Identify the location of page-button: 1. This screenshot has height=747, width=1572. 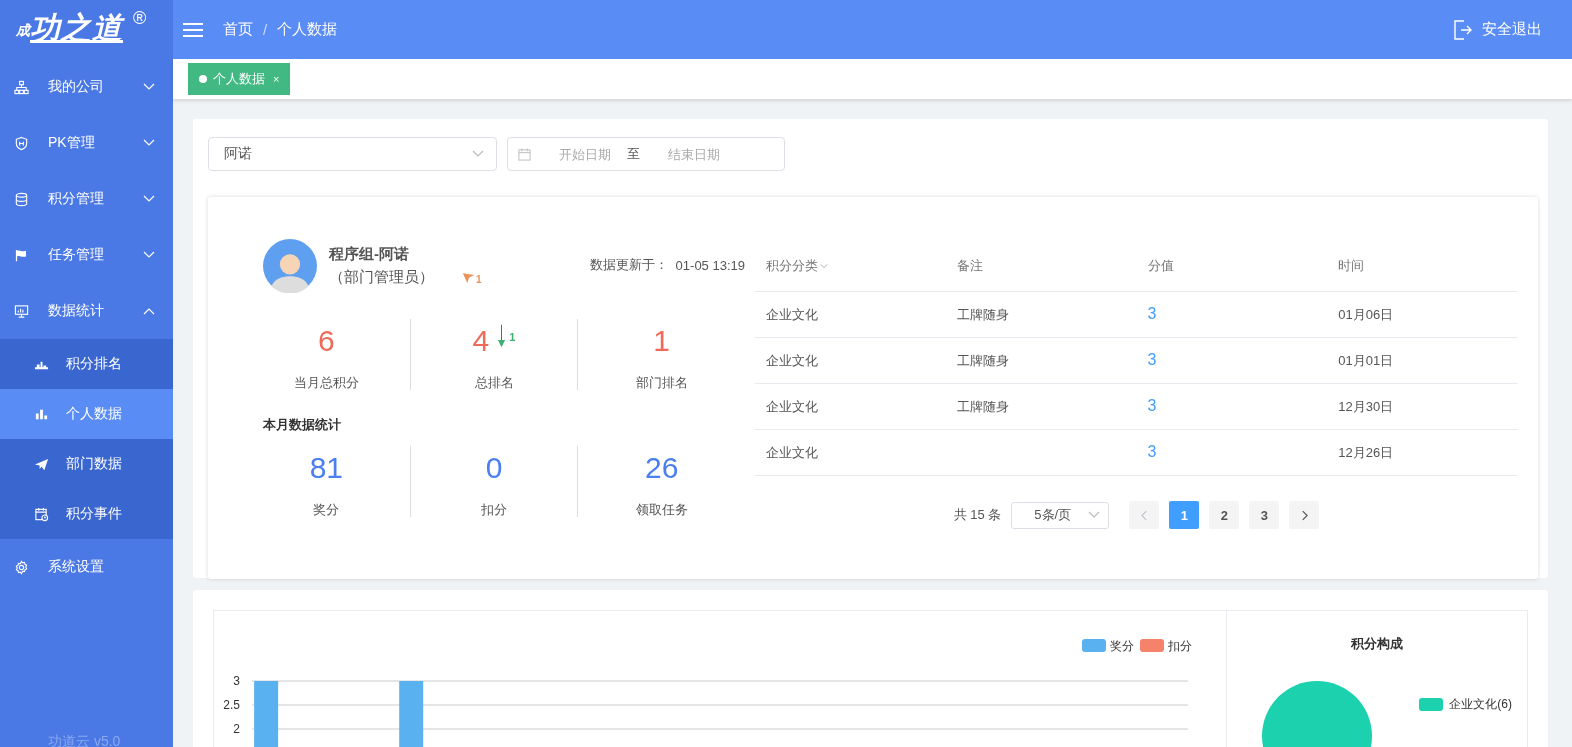
(1184, 515).